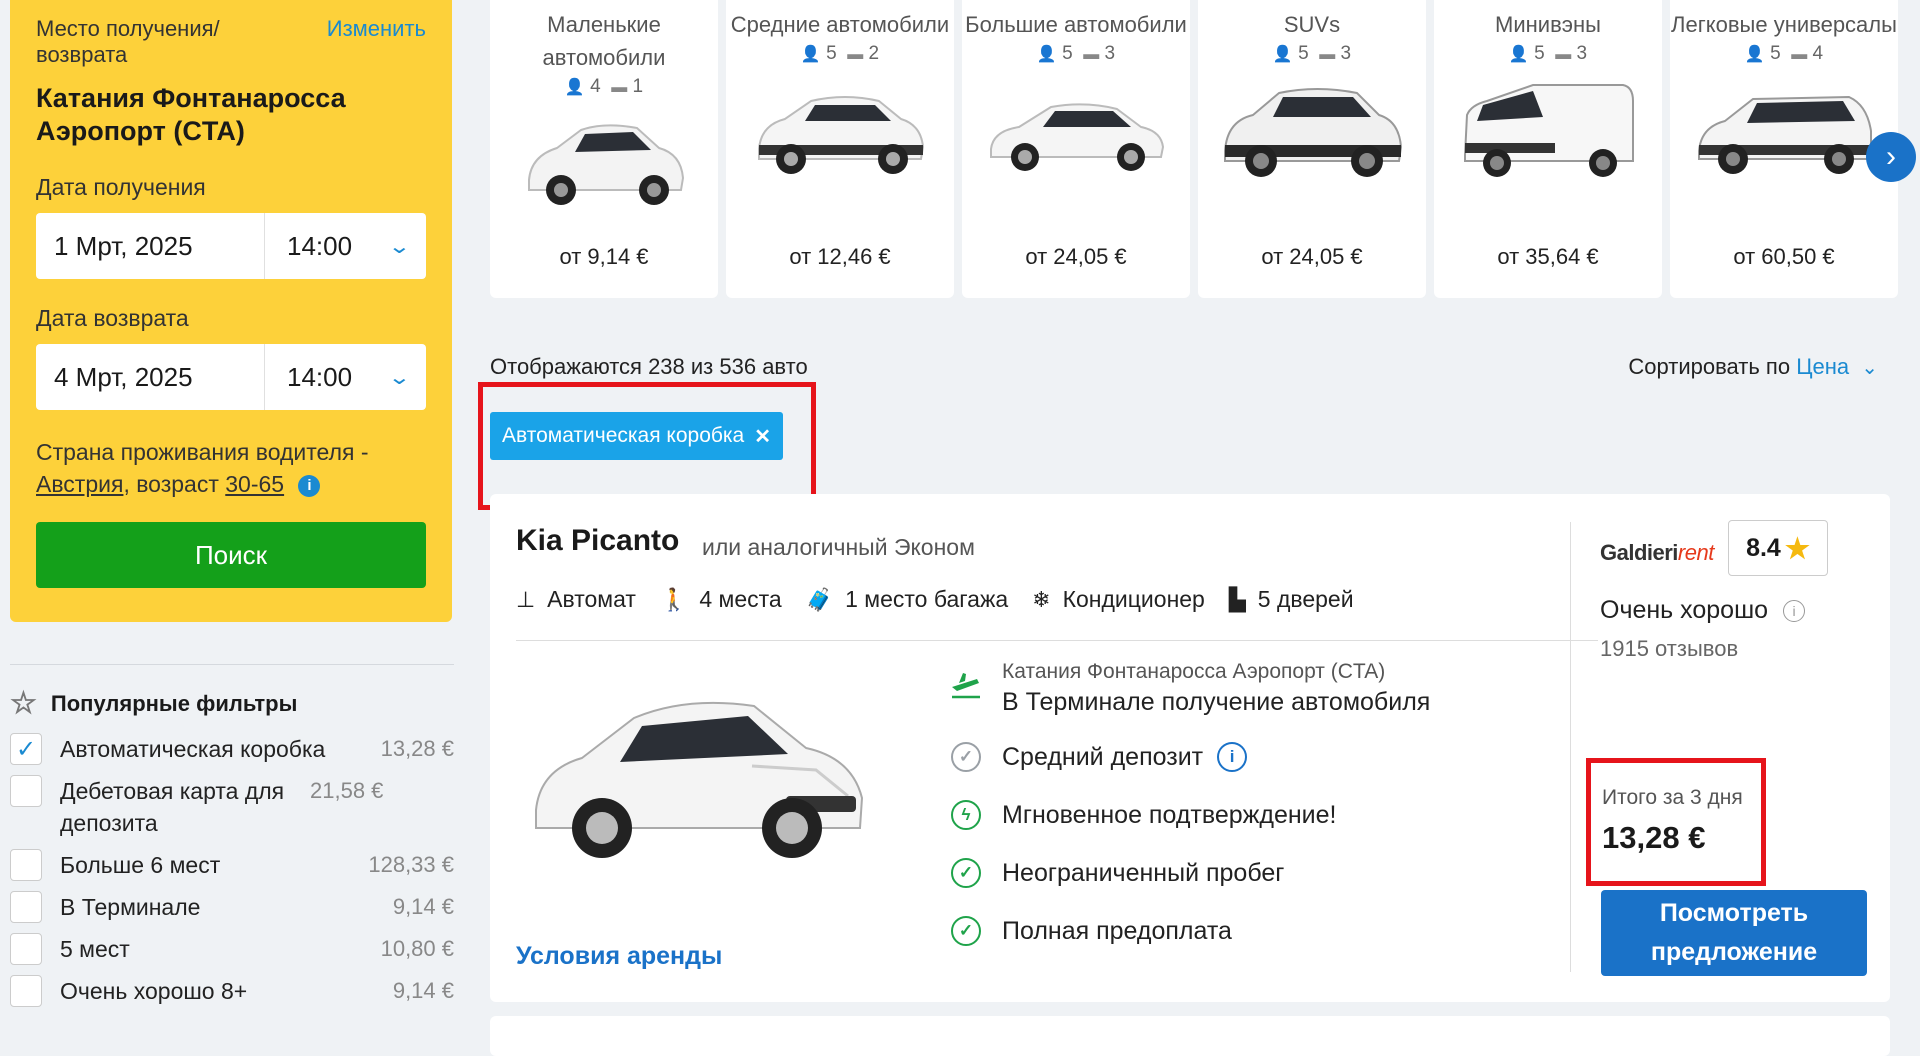 The image size is (1920, 1056). What do you see at coordinates (1548, 24) in the screenshot?
I see `category-name: Минивэны` at bounding box center [1548, 24].